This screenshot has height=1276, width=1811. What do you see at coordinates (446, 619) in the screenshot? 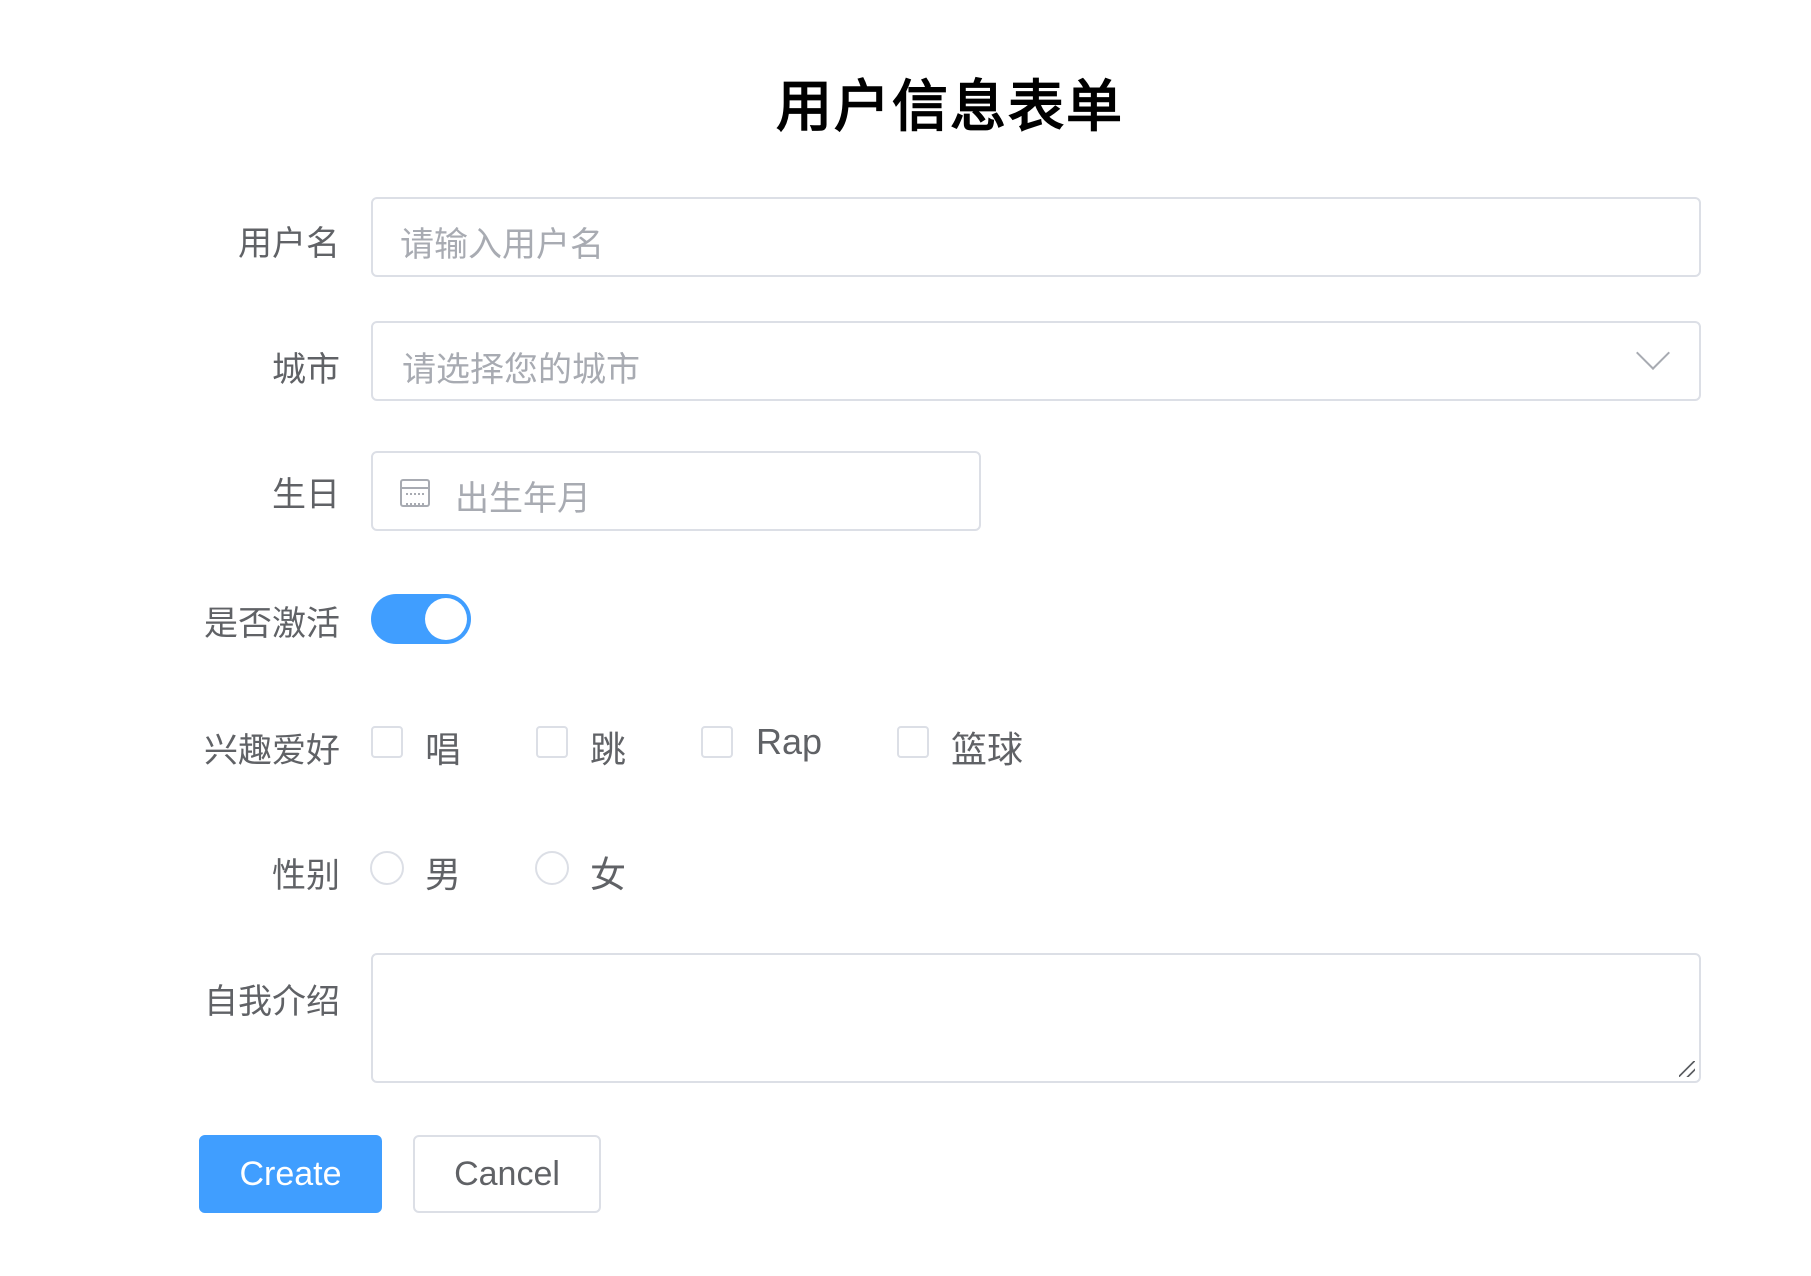
I see `switch-knob` at bounding box center [446, 619].